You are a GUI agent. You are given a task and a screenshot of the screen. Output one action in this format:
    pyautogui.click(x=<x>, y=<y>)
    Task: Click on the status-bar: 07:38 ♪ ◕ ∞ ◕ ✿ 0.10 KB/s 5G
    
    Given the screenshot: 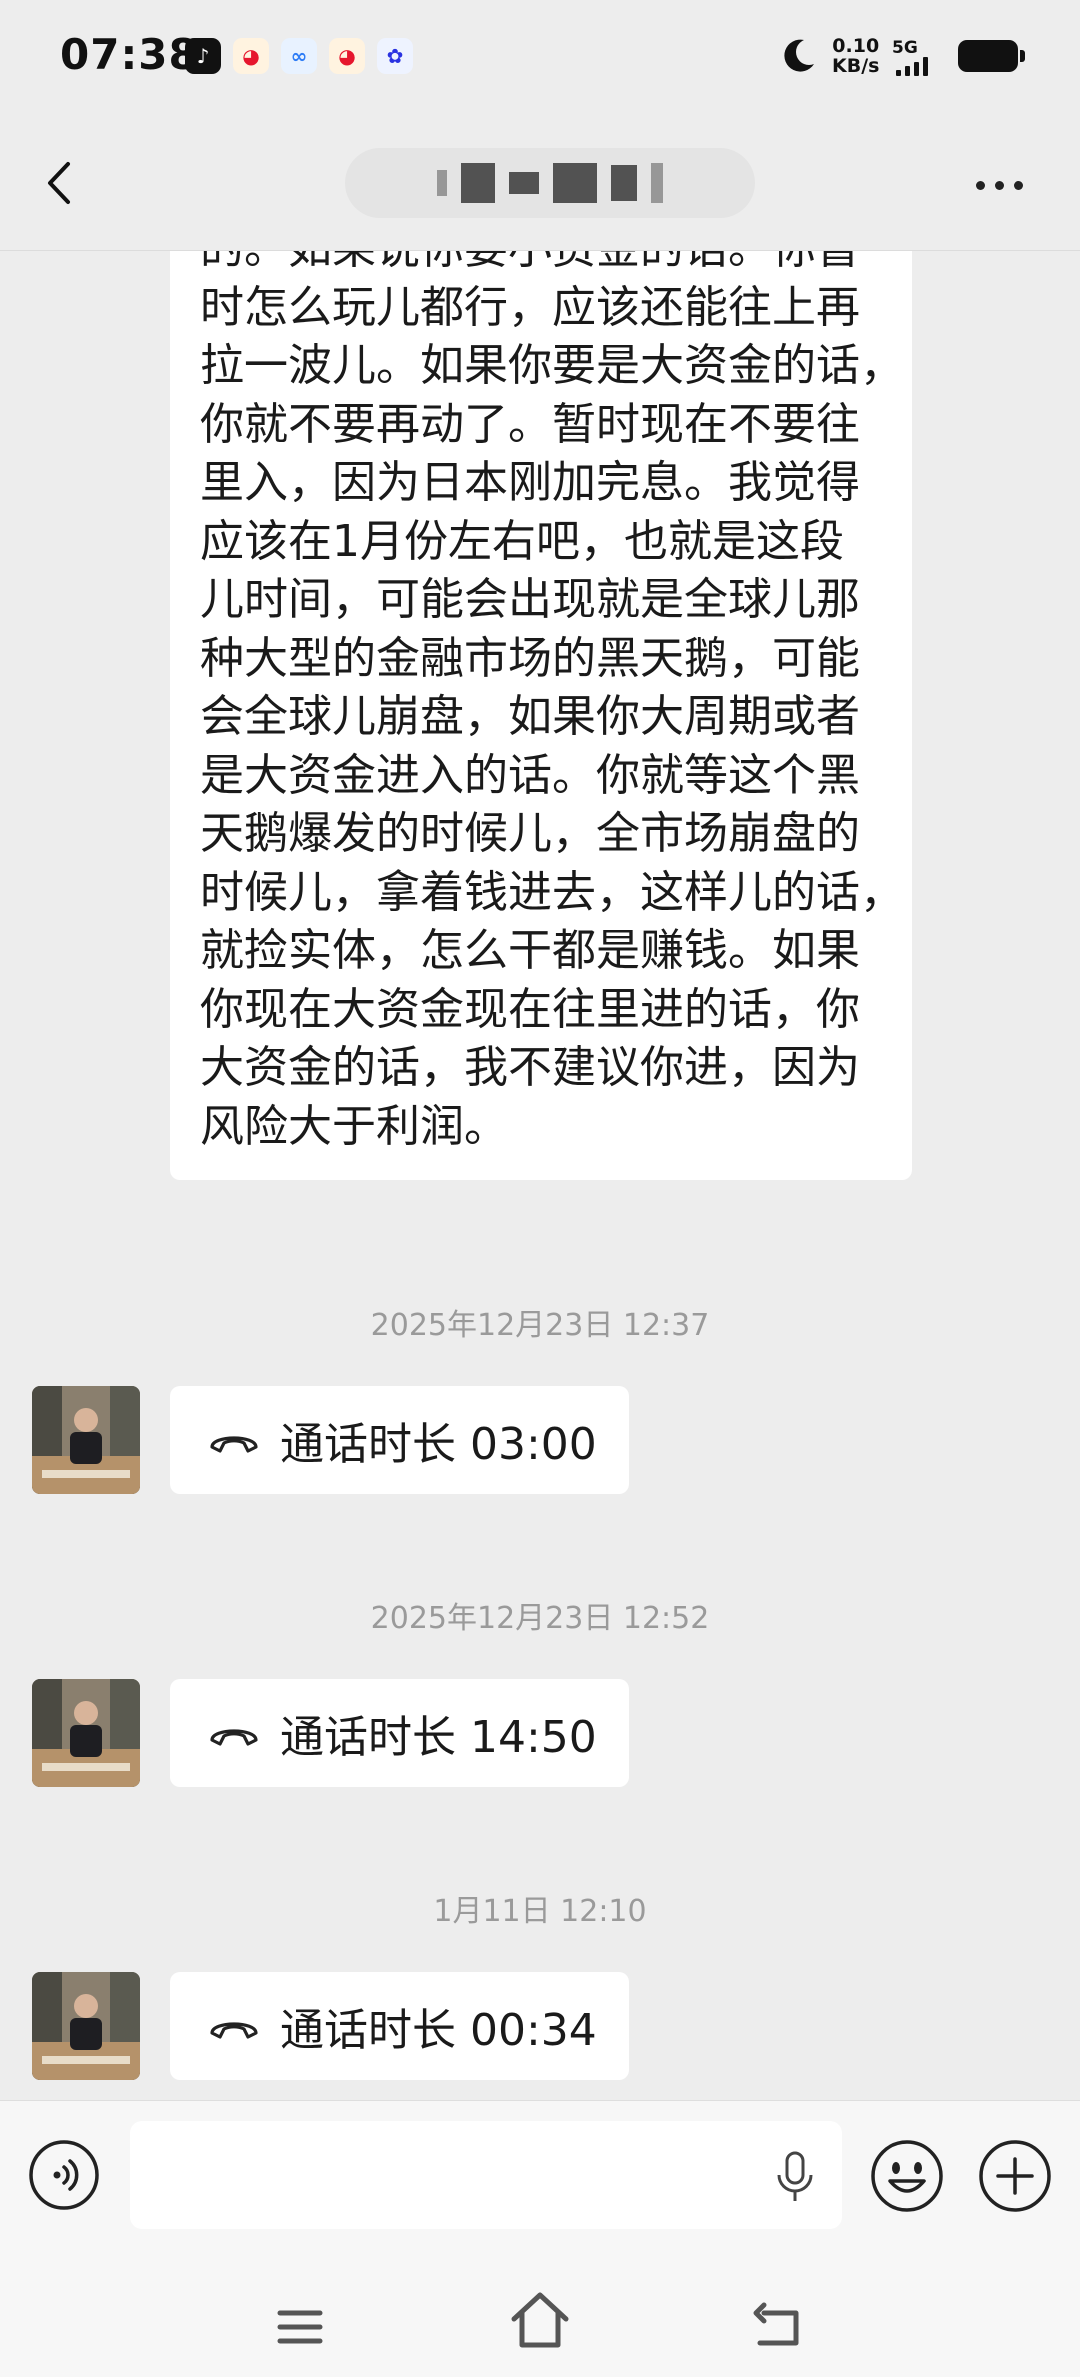 What is the action you would take?
    pyautogui.click(x=540, y=59)
    